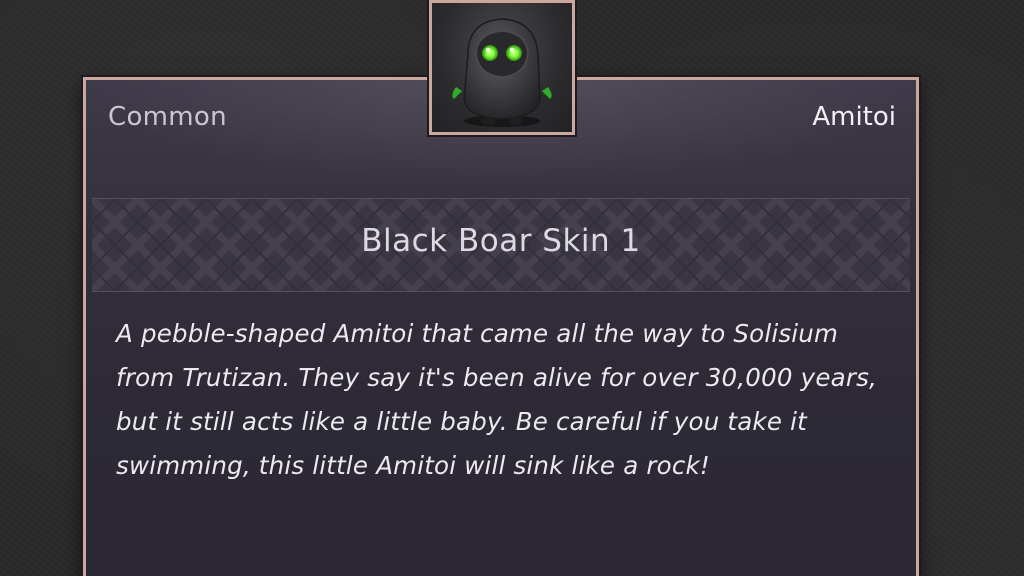 The image size is (1024, 576). I want to click on item-portrait, so click(502, 67).